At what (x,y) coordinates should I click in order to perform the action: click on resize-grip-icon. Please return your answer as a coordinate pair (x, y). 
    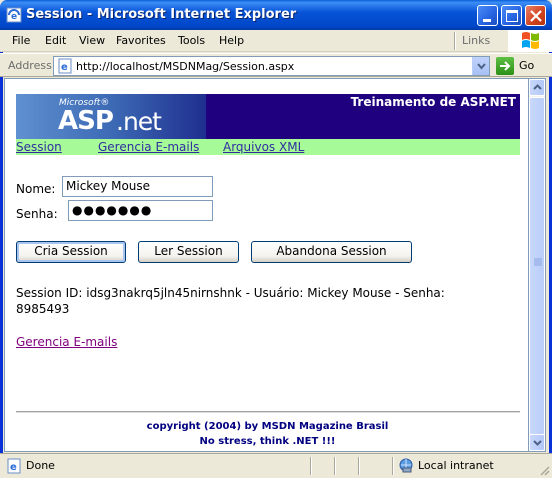
    Looking at the image, I should click on (544, 470).